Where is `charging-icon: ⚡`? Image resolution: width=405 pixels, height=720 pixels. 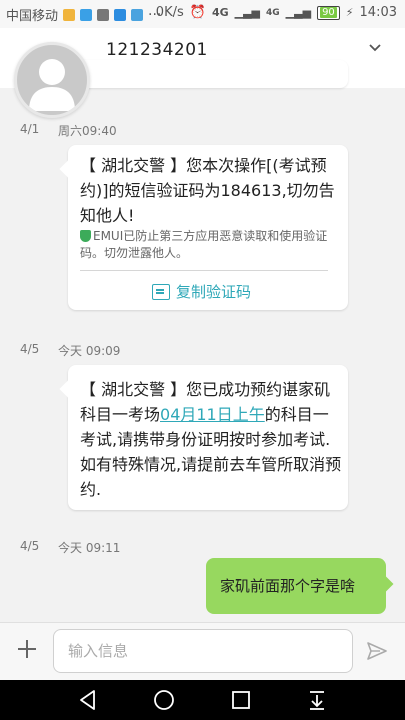
charging-icon: ⚡ is located at coordinates (349, 12).